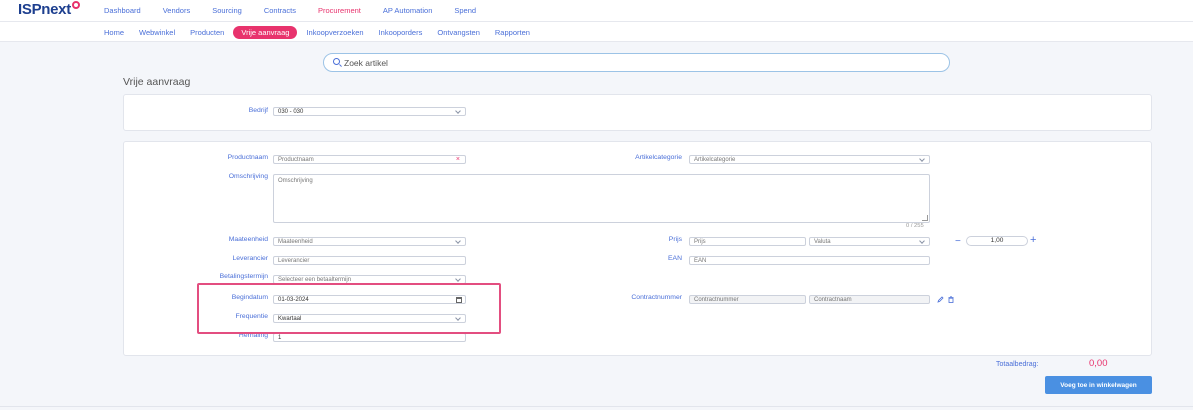 The image size is (1193, 410). I want to click on bedrijf-label: Bedrijf, so click(258, 110).